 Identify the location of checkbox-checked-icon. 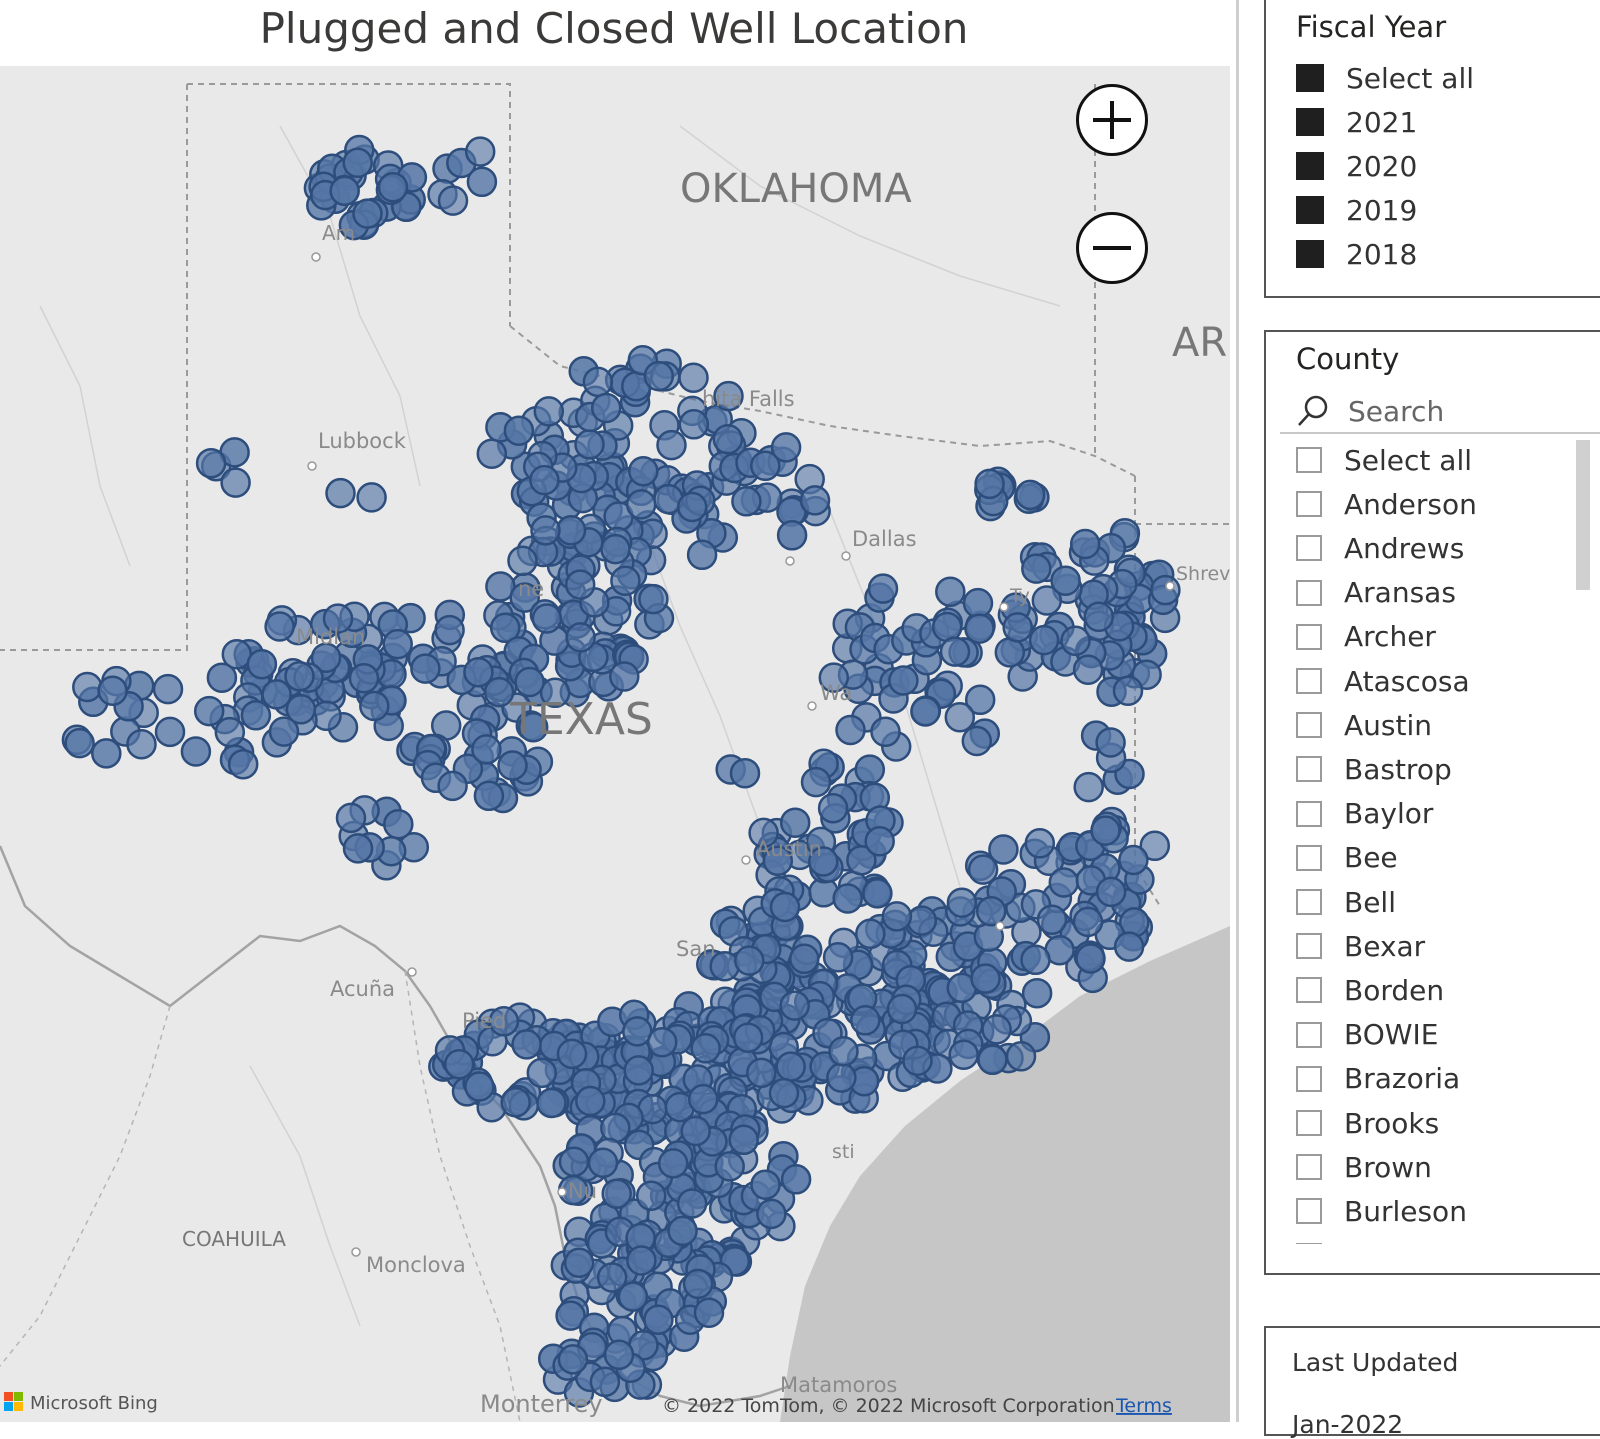
(1310, 166).